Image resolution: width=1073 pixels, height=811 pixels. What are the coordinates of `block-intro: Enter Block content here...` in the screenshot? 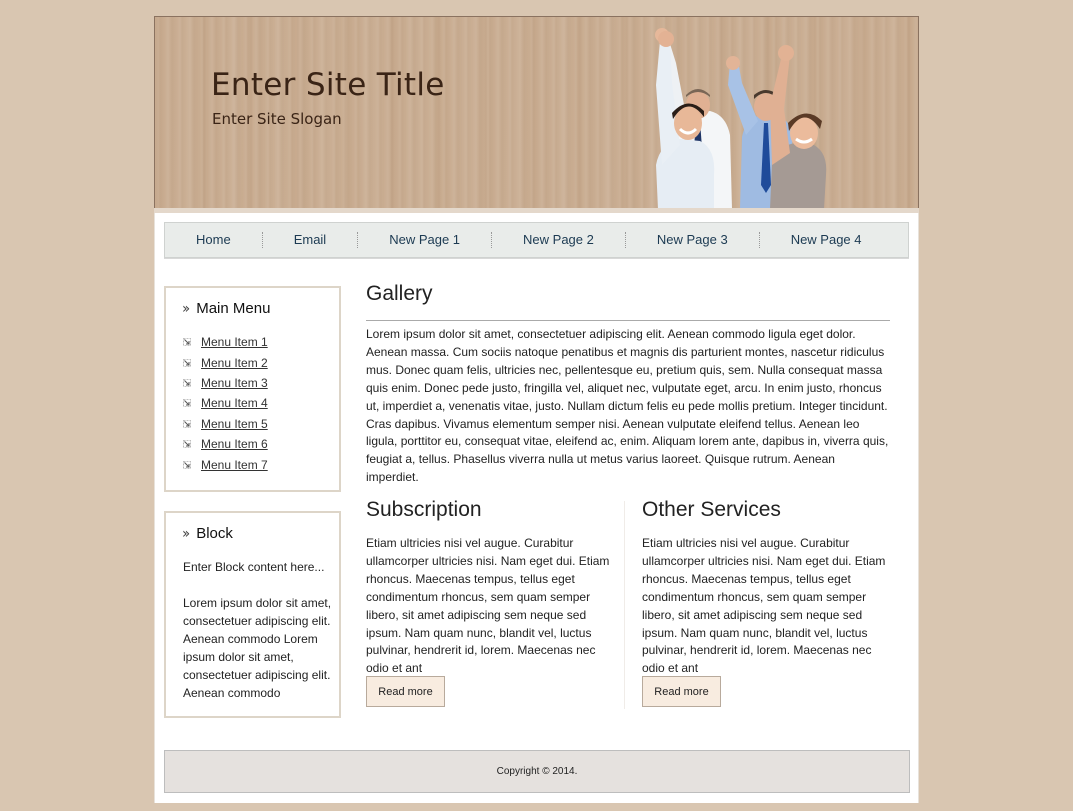 It's located at (254, 567).